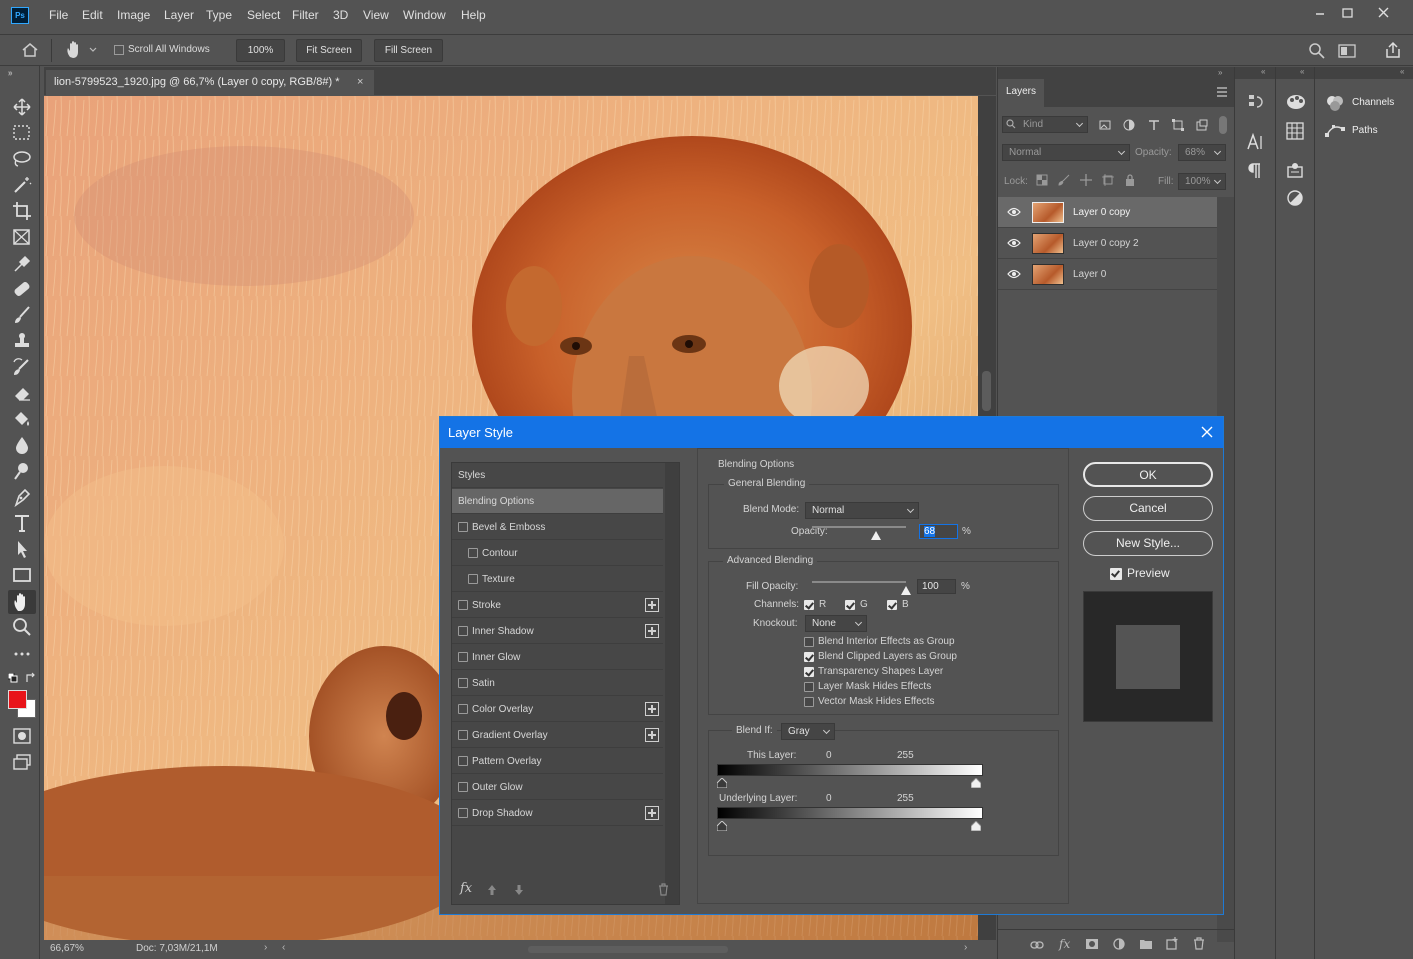 The image size is (1413, 959). Describe the element at coordinates (976, 826) in the screenshot. I see `underlying-white-handle` at that location.